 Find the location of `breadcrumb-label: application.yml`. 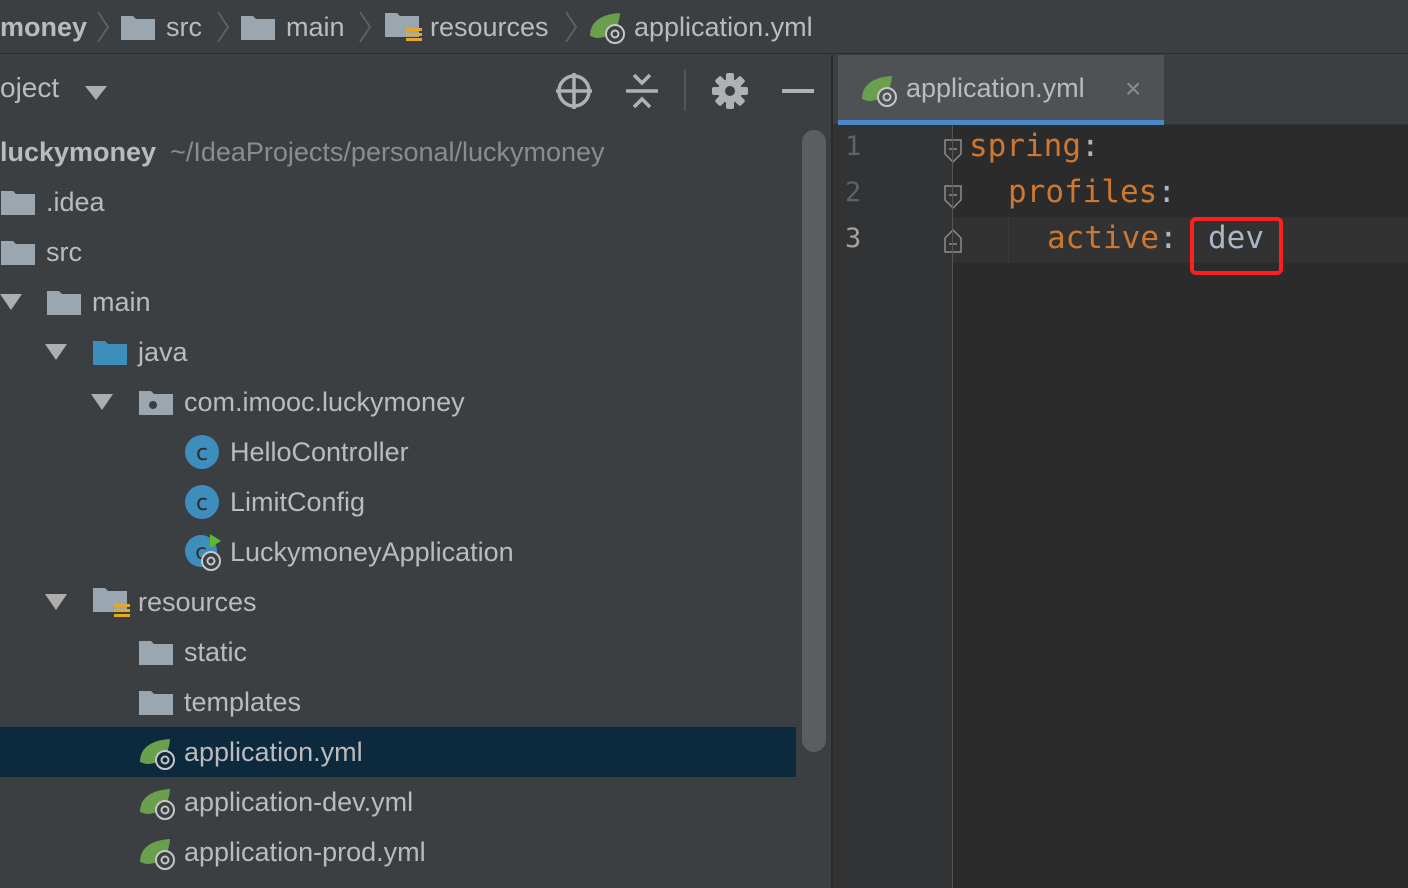

breadcrumb-label: application.yml is located at coordinates (723, 26).